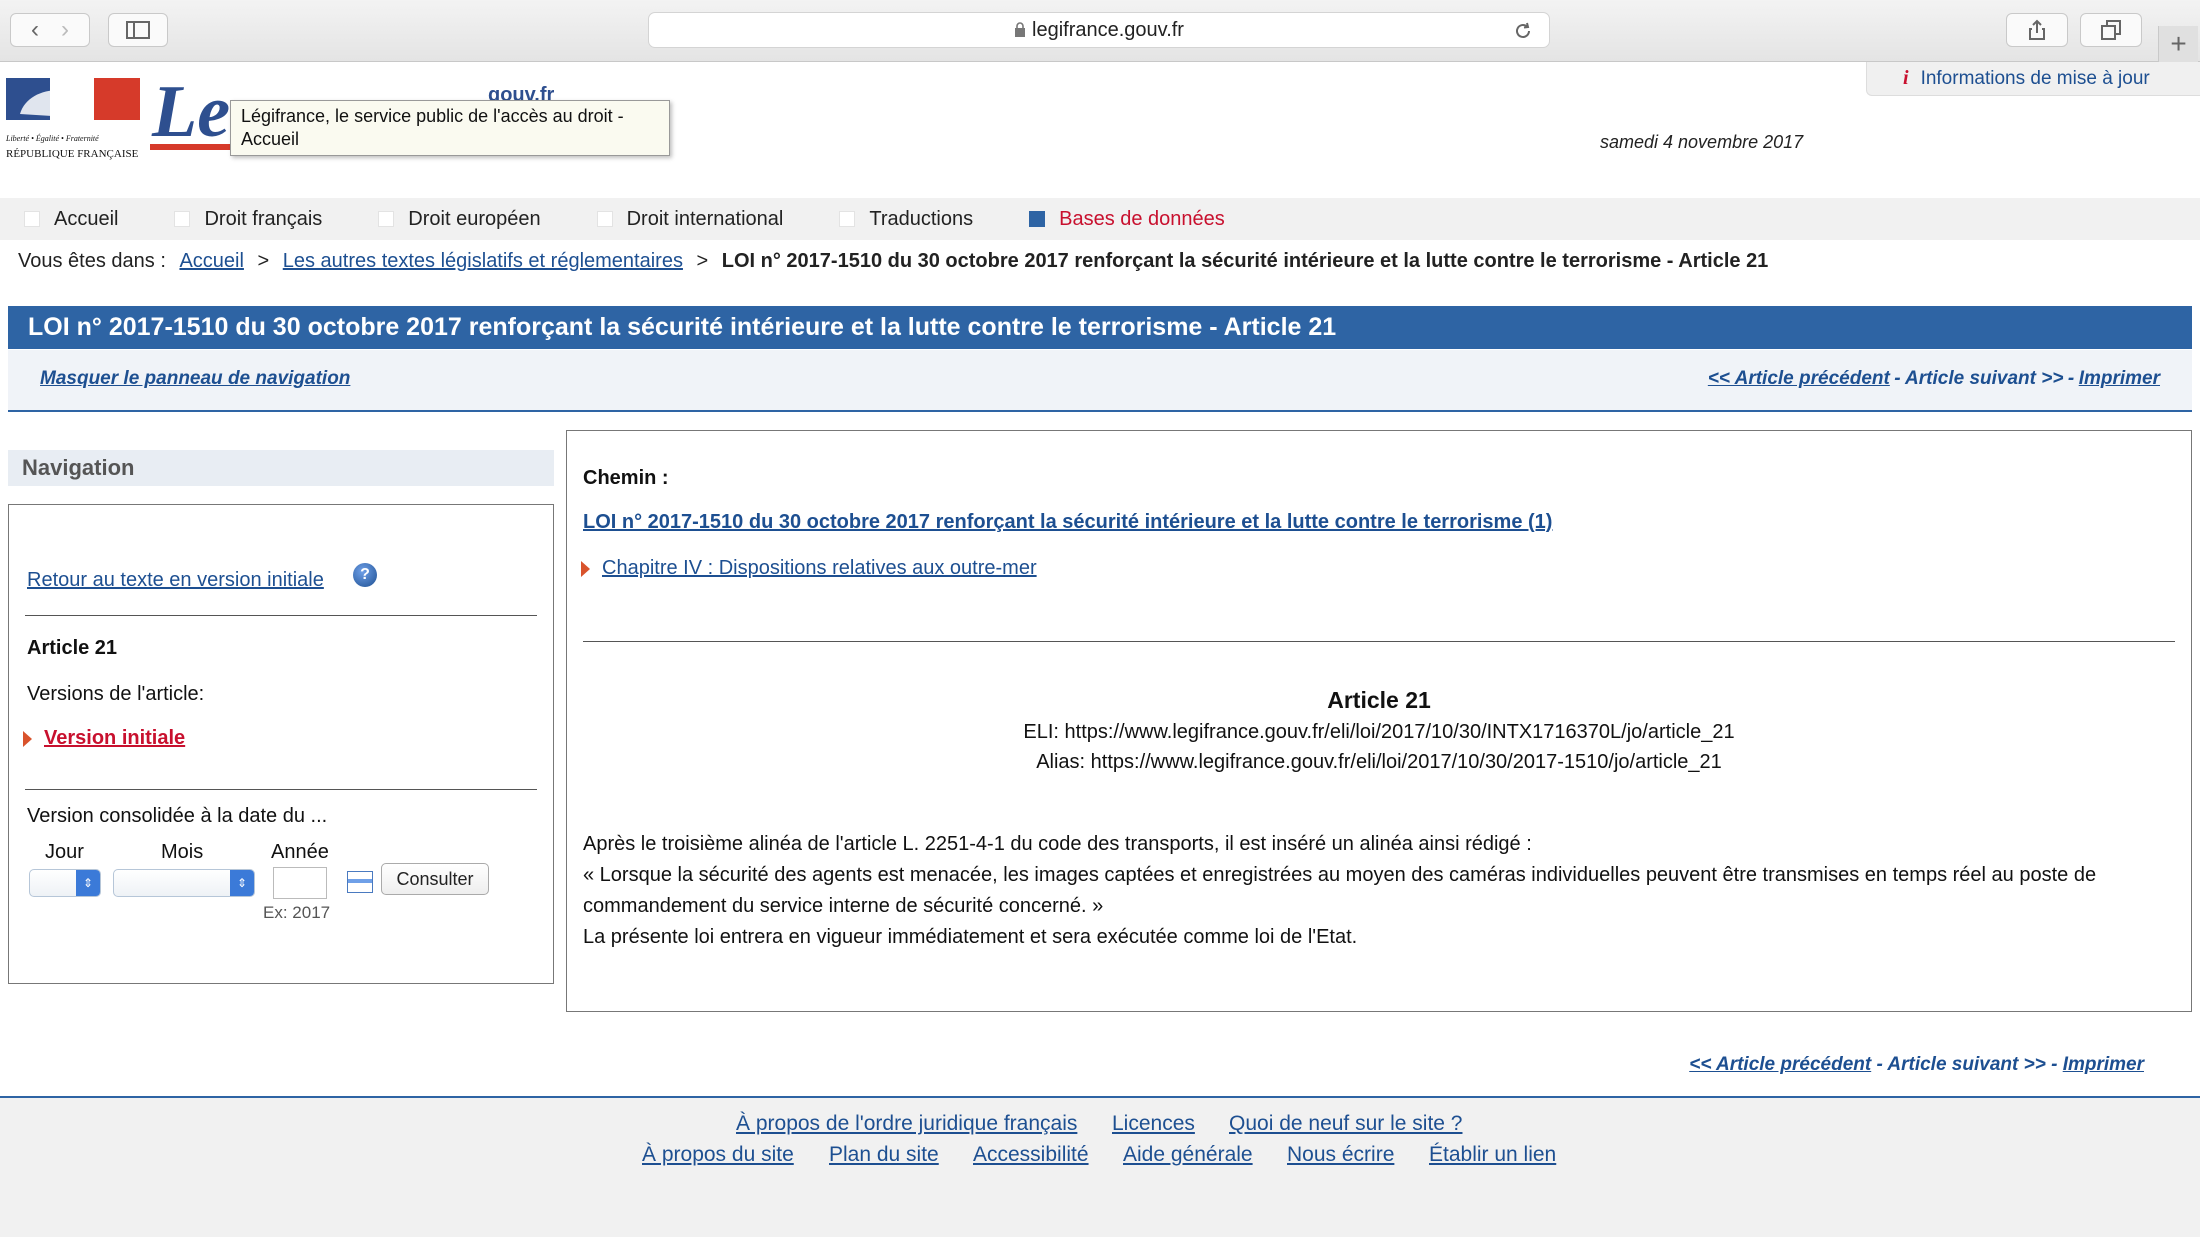  I want to click on tabs-button, so click(2111, 30).